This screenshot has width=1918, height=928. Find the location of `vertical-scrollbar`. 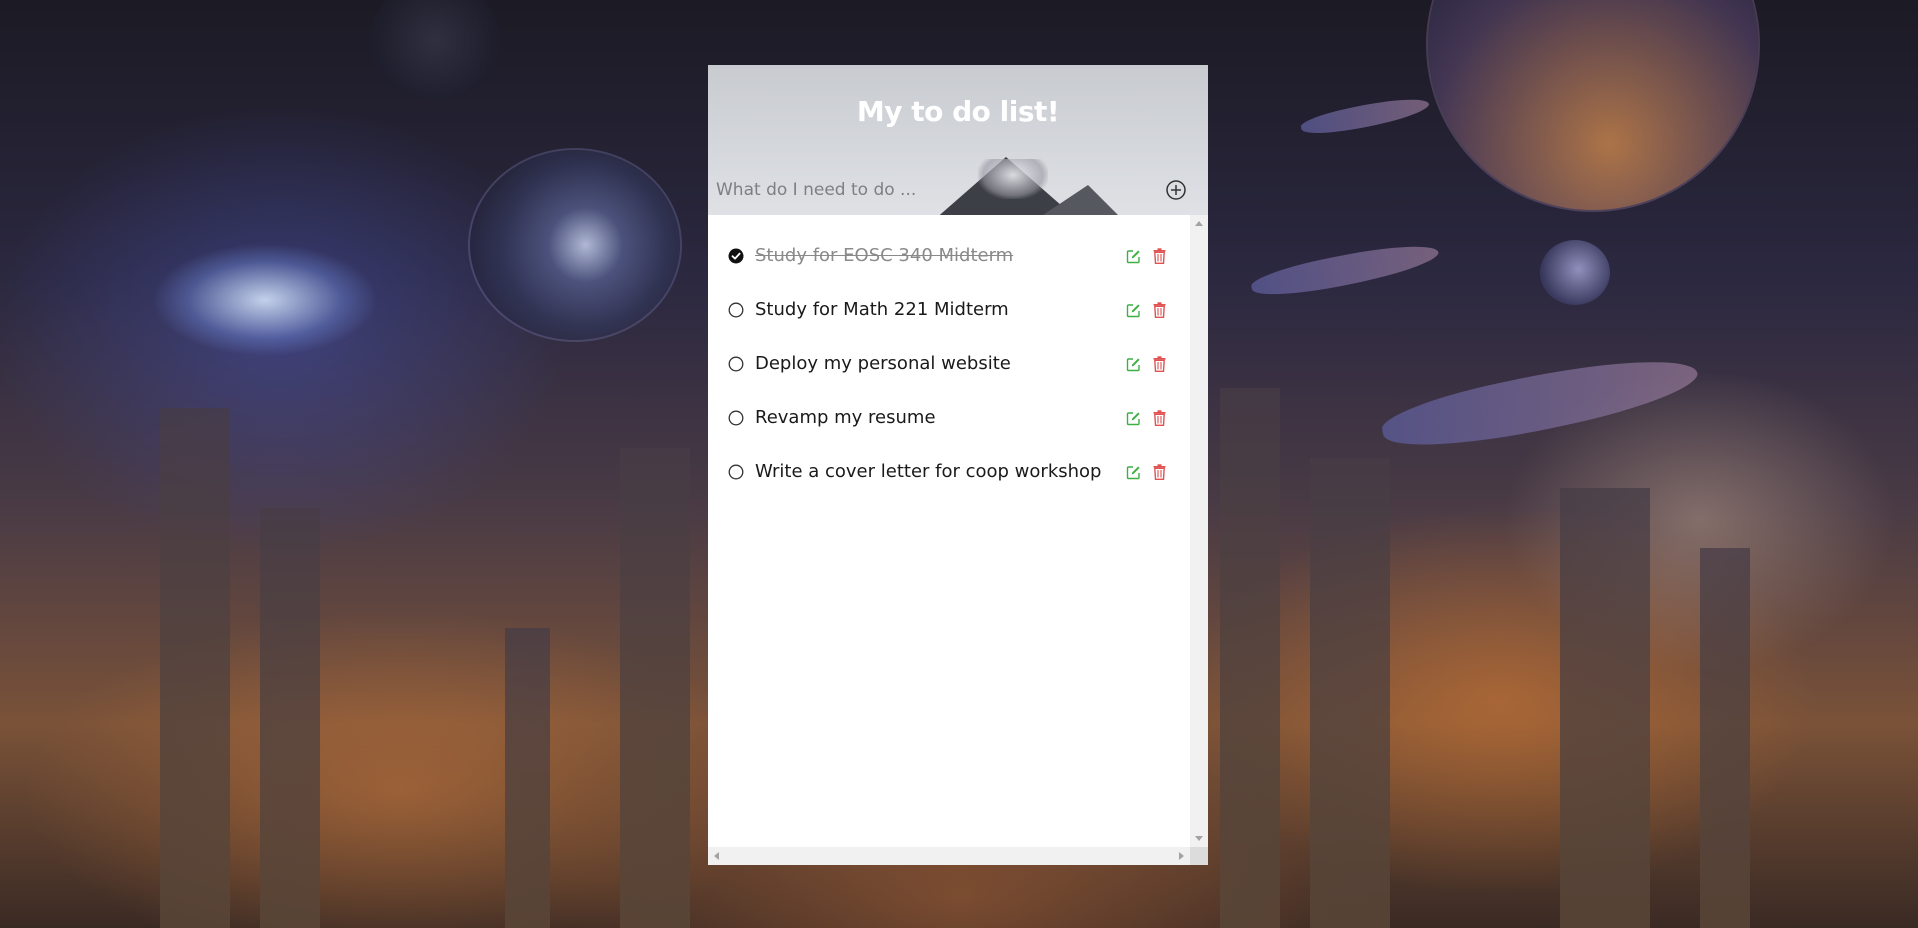

vertical-scrollbar is located at coordinates (1199, 531).